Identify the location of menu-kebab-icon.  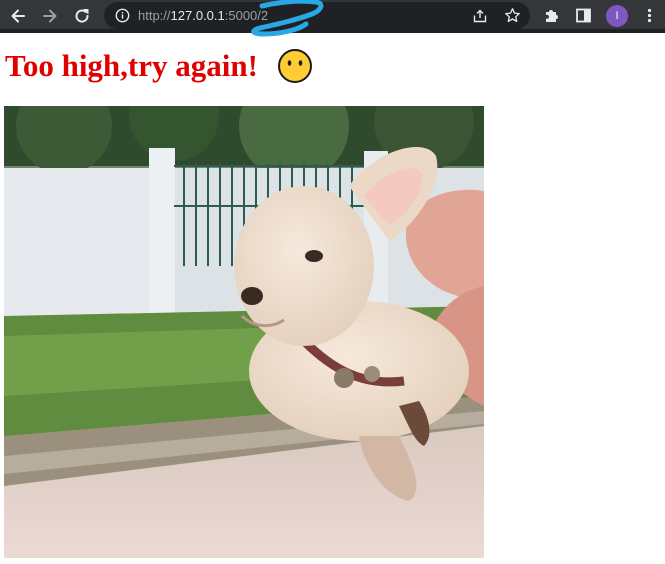
(649, 15).